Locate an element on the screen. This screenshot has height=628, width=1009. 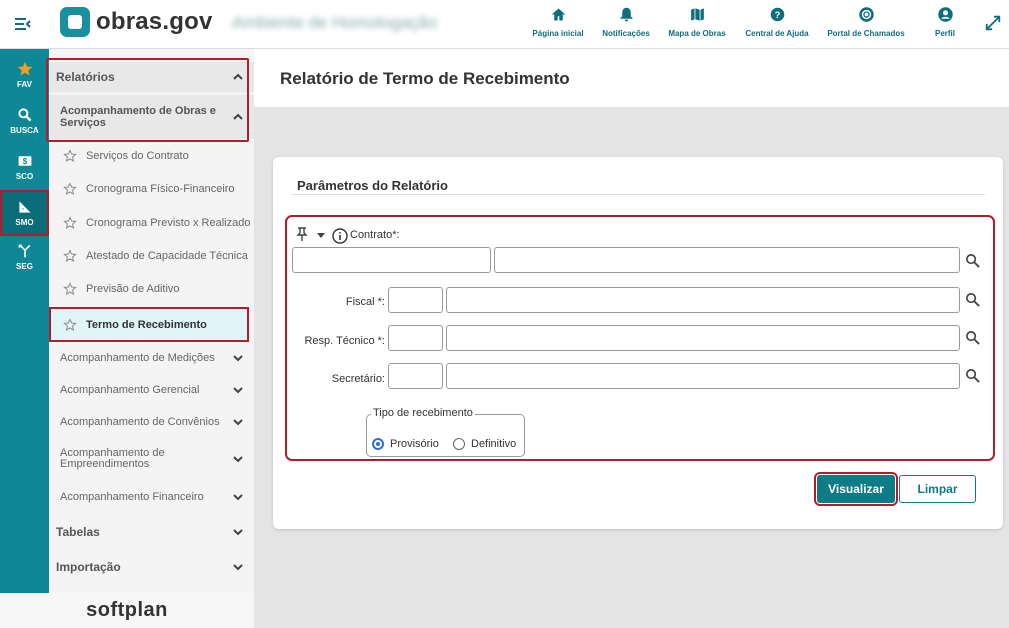
menu-group-label: Acompanhamento de Convênios is located at coordinates (140, 422).